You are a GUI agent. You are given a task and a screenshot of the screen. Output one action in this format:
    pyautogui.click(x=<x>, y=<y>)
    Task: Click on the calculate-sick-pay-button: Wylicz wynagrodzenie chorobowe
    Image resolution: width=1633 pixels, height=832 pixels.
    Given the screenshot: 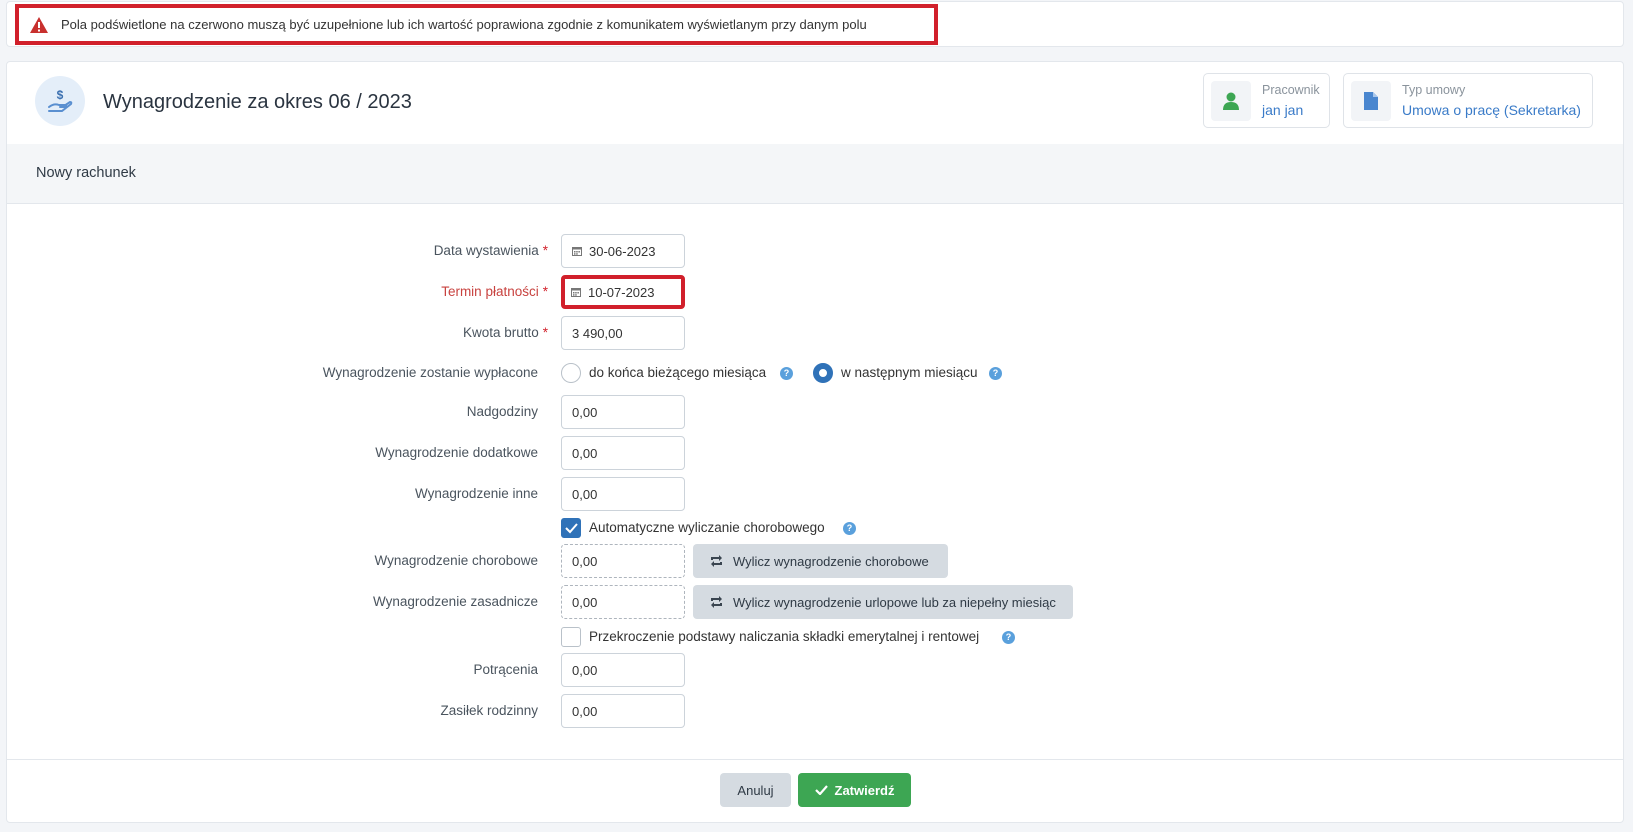 What is the action you would take?
    pyautogui.click(x=820, y=561)
    